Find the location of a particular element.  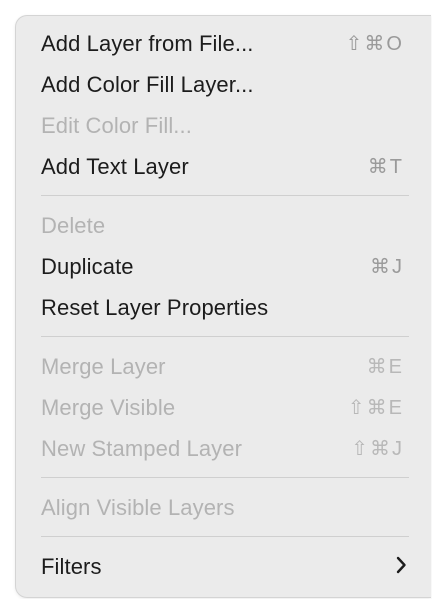

menu-item-add-layer-from-file: Add Layer from File... ⇧⌘O is located at coordinates (223, 43).